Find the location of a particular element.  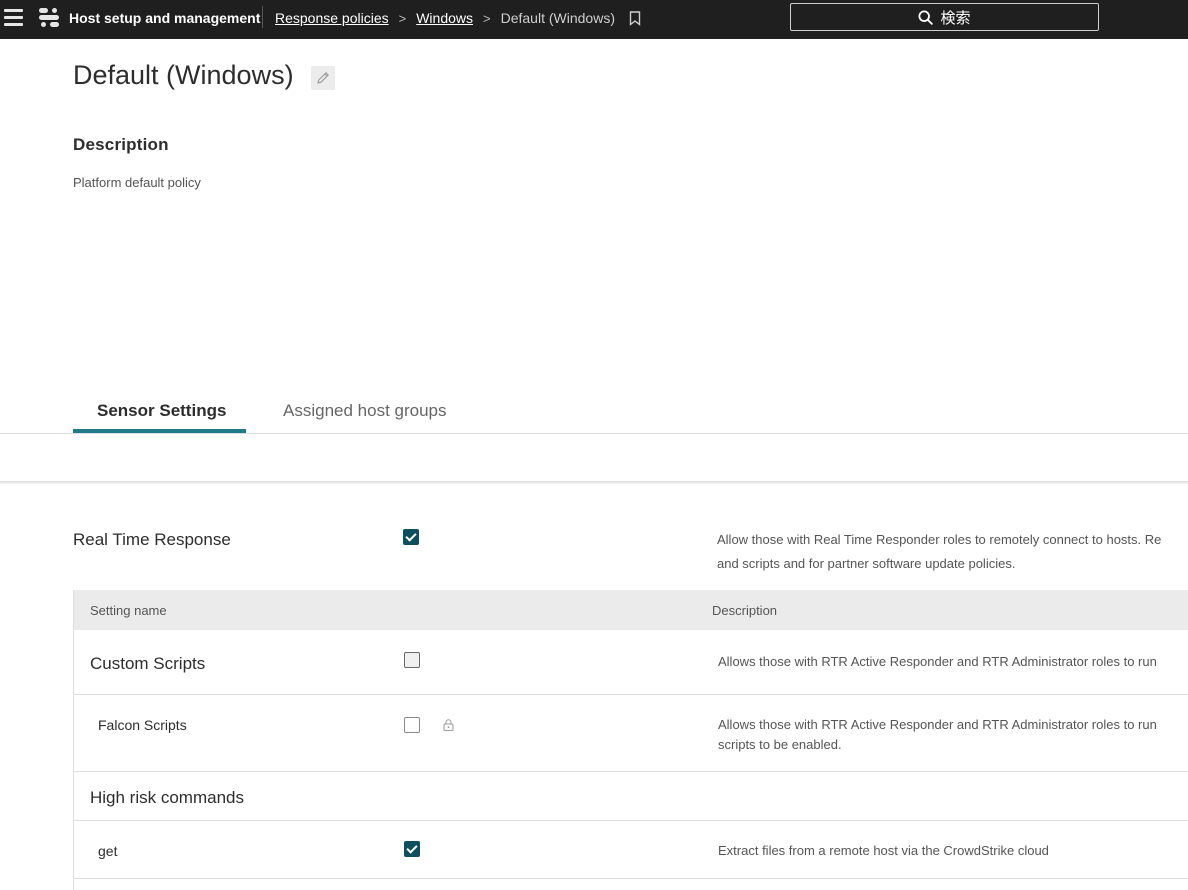

top-divider is located at coordinates (262, 17).